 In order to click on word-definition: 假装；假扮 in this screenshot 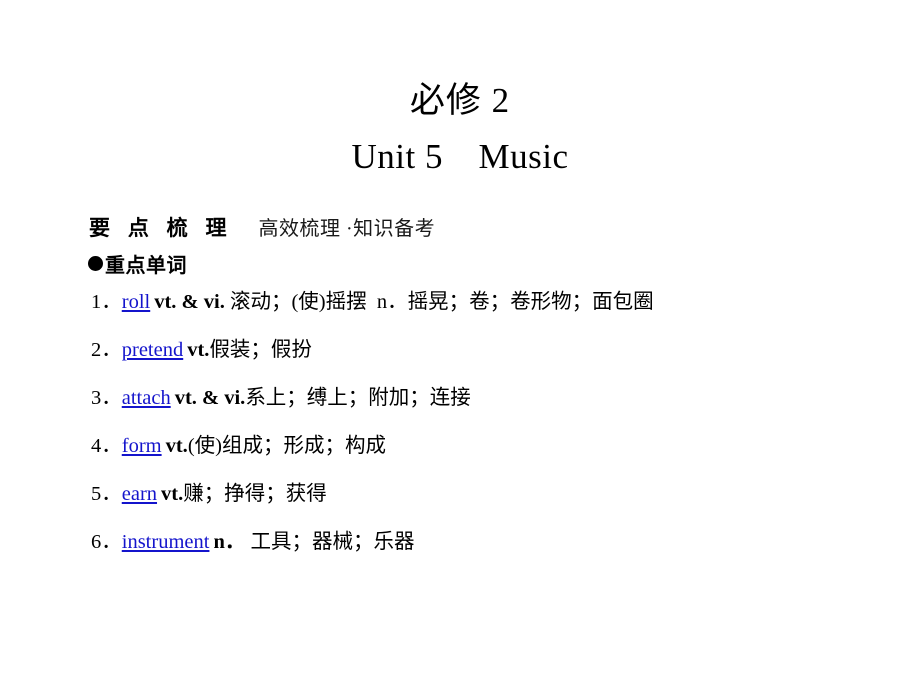, I will do `click(260, 350)`.